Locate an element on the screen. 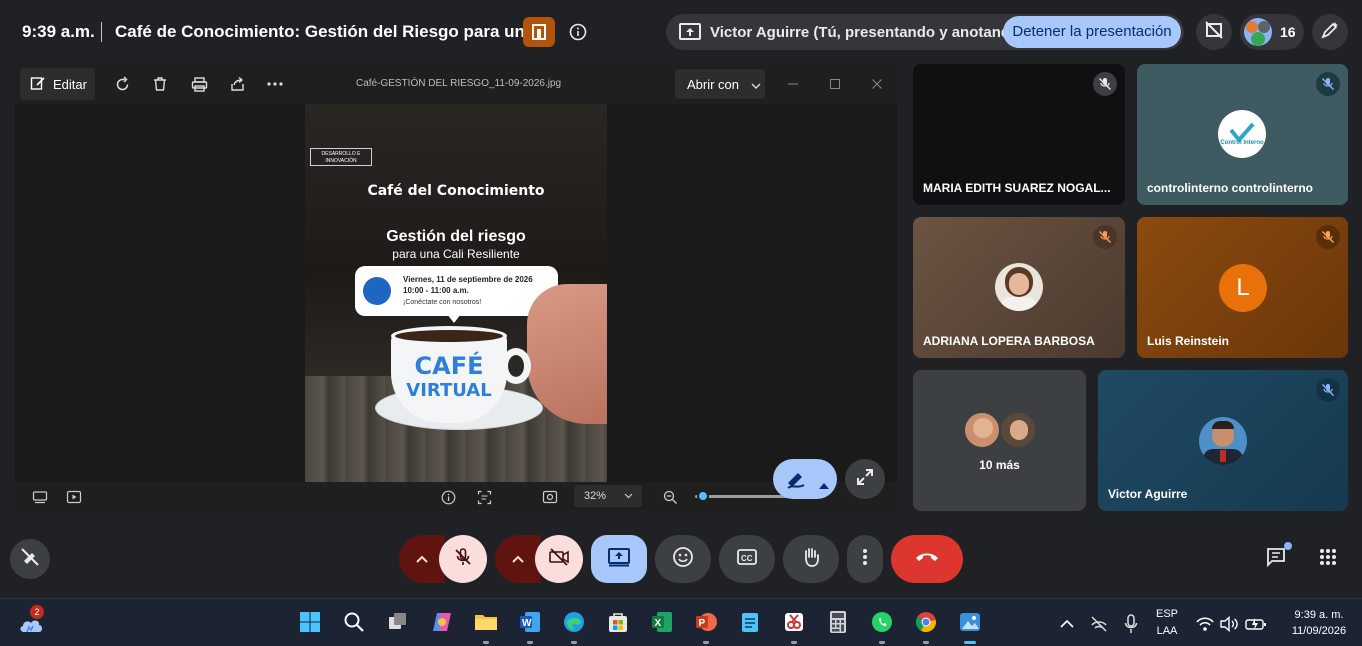 The height and width of the screenshot is (646, 1362). pen-off-icon is located at coordinates (30, 559).